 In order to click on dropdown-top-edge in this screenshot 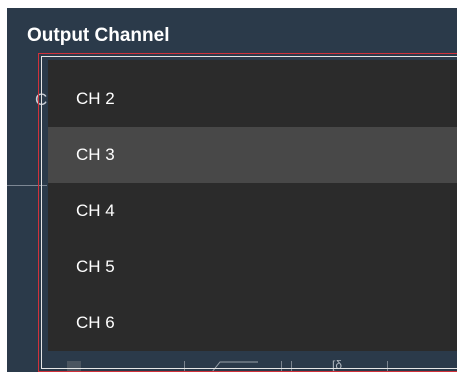, I will do `click(252, 65)`.